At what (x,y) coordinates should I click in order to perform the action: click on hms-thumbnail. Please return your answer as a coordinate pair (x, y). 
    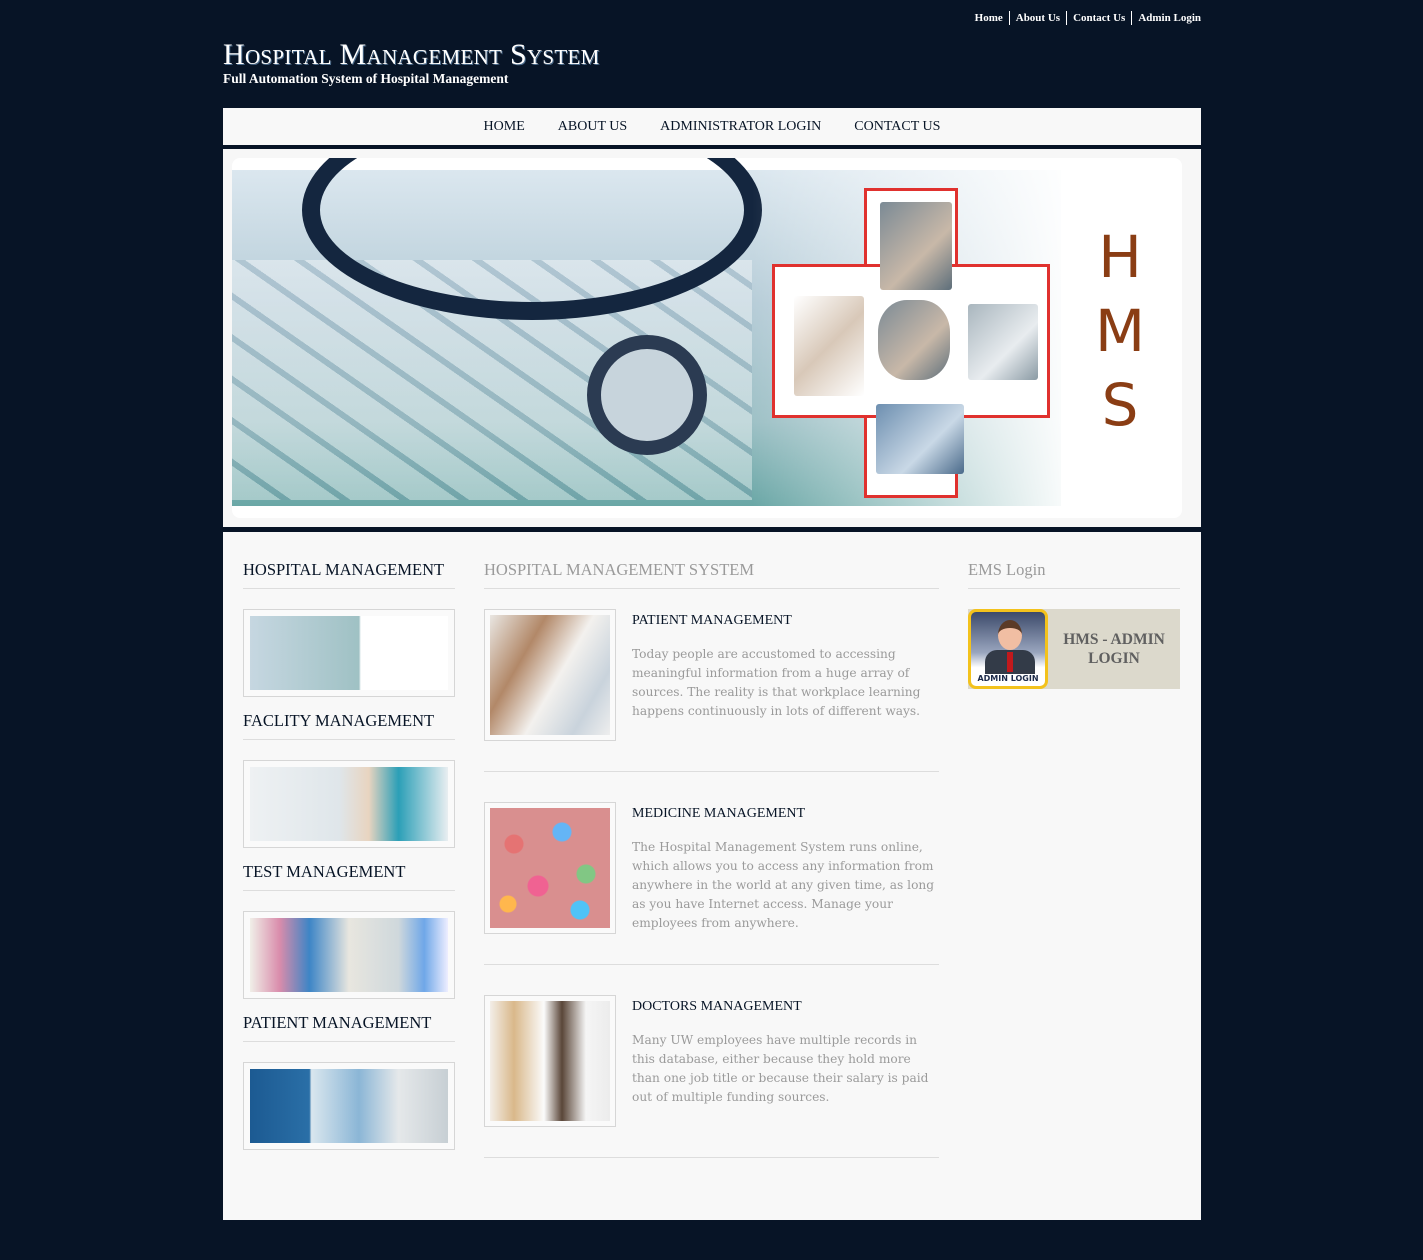
    Looking at the image, I should click on (349, 653).